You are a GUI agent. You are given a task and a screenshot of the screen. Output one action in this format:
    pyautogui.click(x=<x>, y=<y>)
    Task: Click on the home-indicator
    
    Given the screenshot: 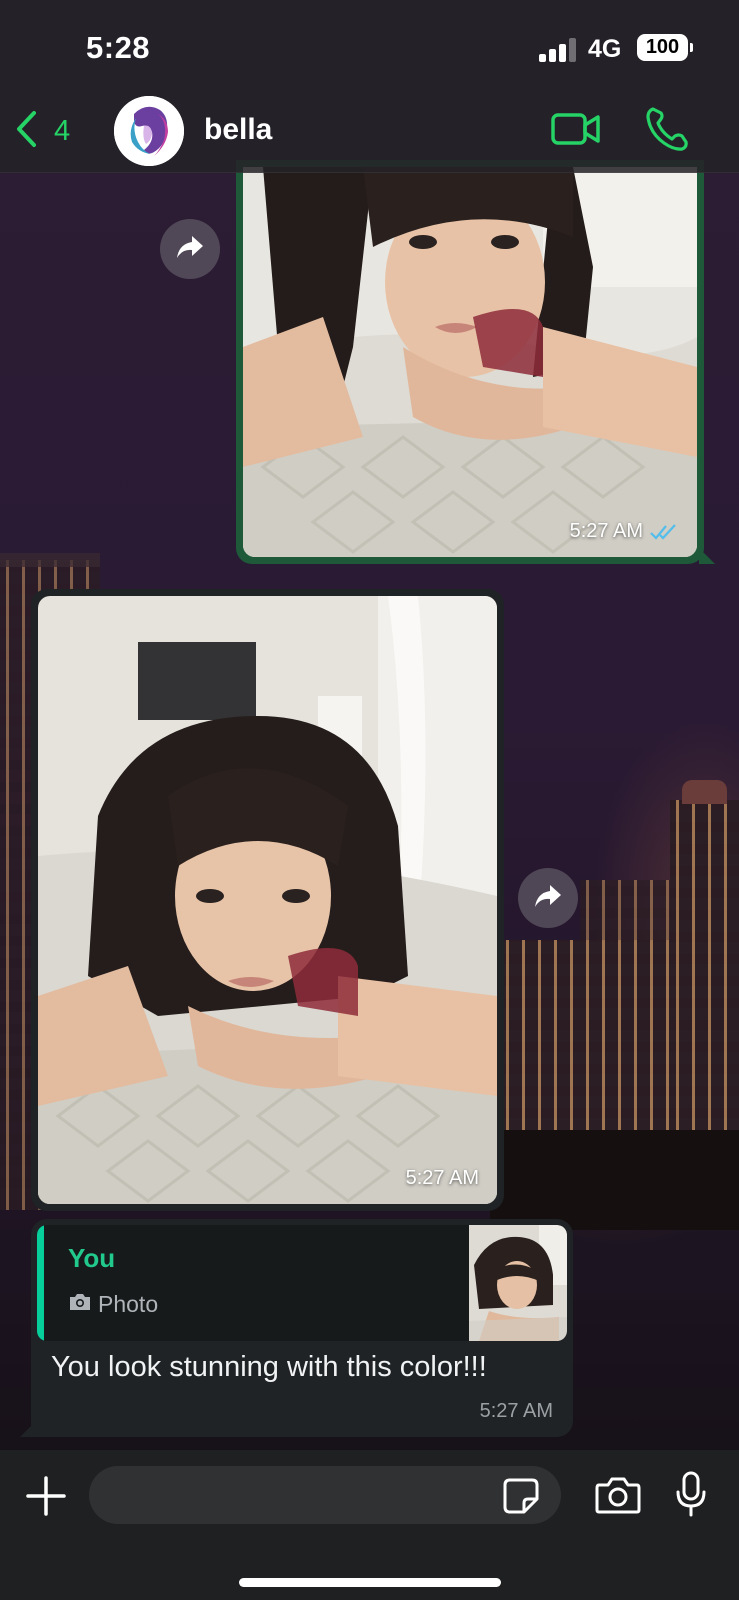 What is the action you would take?
    pyautogui.click(x=370, y=1582)
    